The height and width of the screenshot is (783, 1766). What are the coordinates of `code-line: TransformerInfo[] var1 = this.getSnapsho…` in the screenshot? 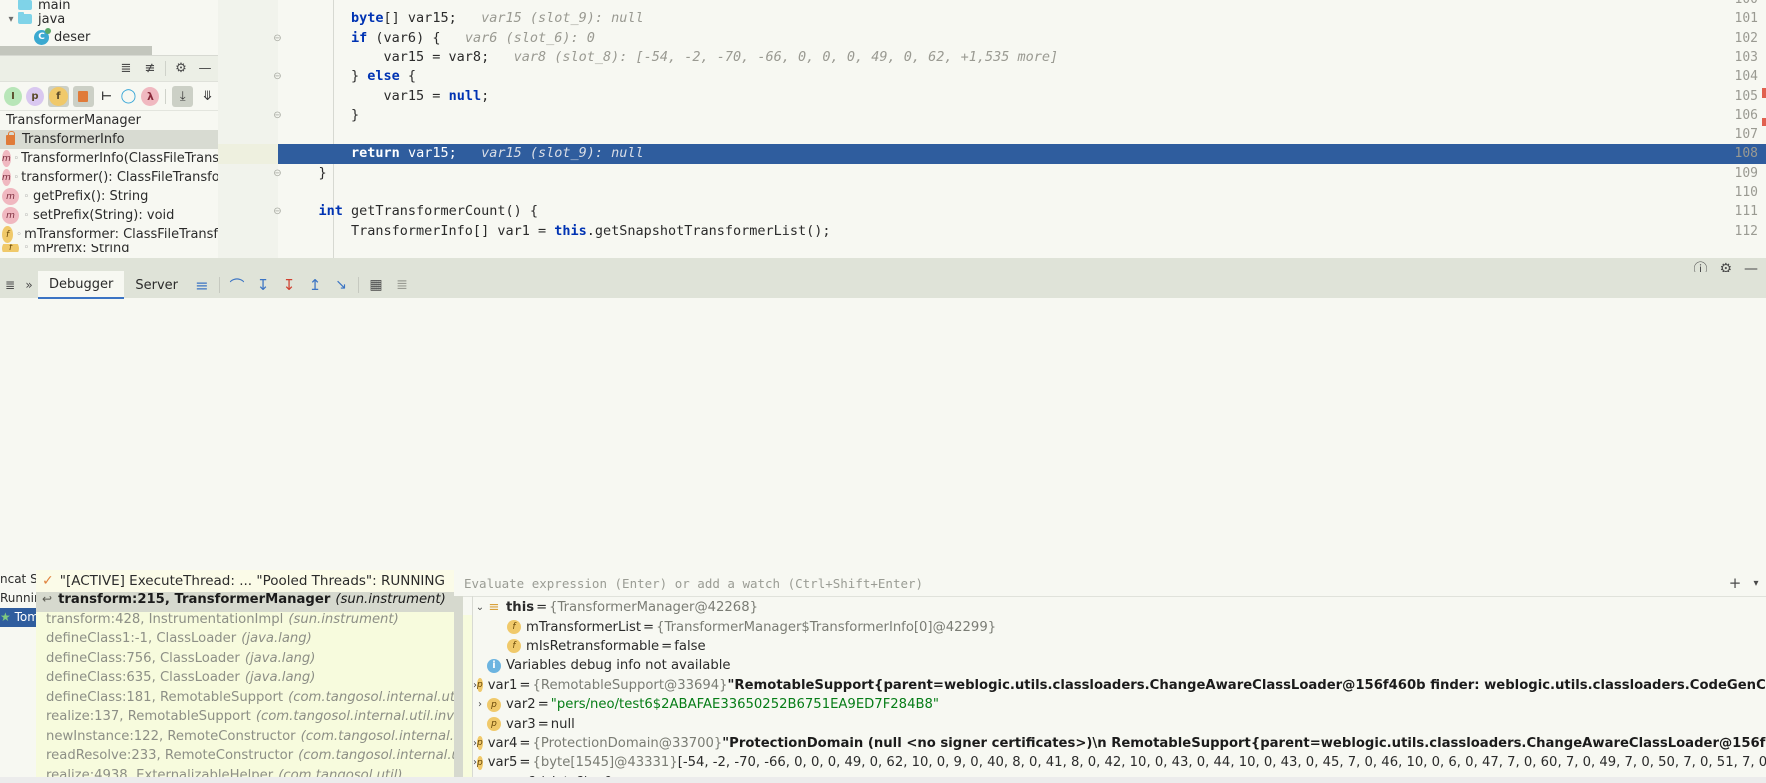 It's located at (558, 231).